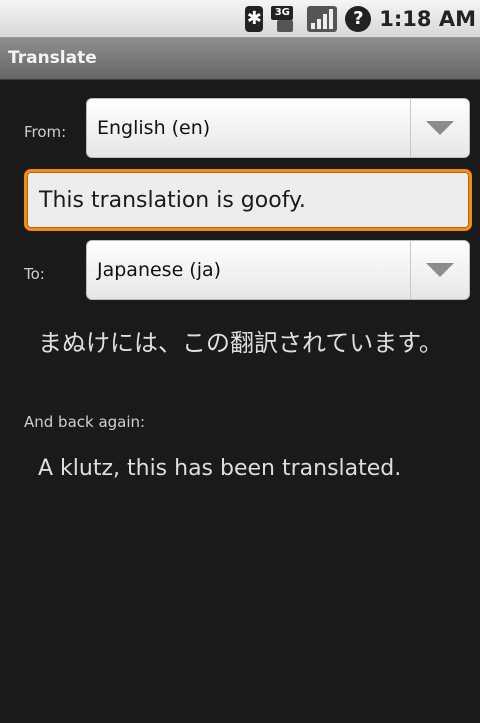 Image resolution: width=480 pixels, height=723 pixels. Describe the element at coordinates (240, 19) in the screenshot. I see `status-bar: ✱ 3G ? 1:18 AM` at that location.